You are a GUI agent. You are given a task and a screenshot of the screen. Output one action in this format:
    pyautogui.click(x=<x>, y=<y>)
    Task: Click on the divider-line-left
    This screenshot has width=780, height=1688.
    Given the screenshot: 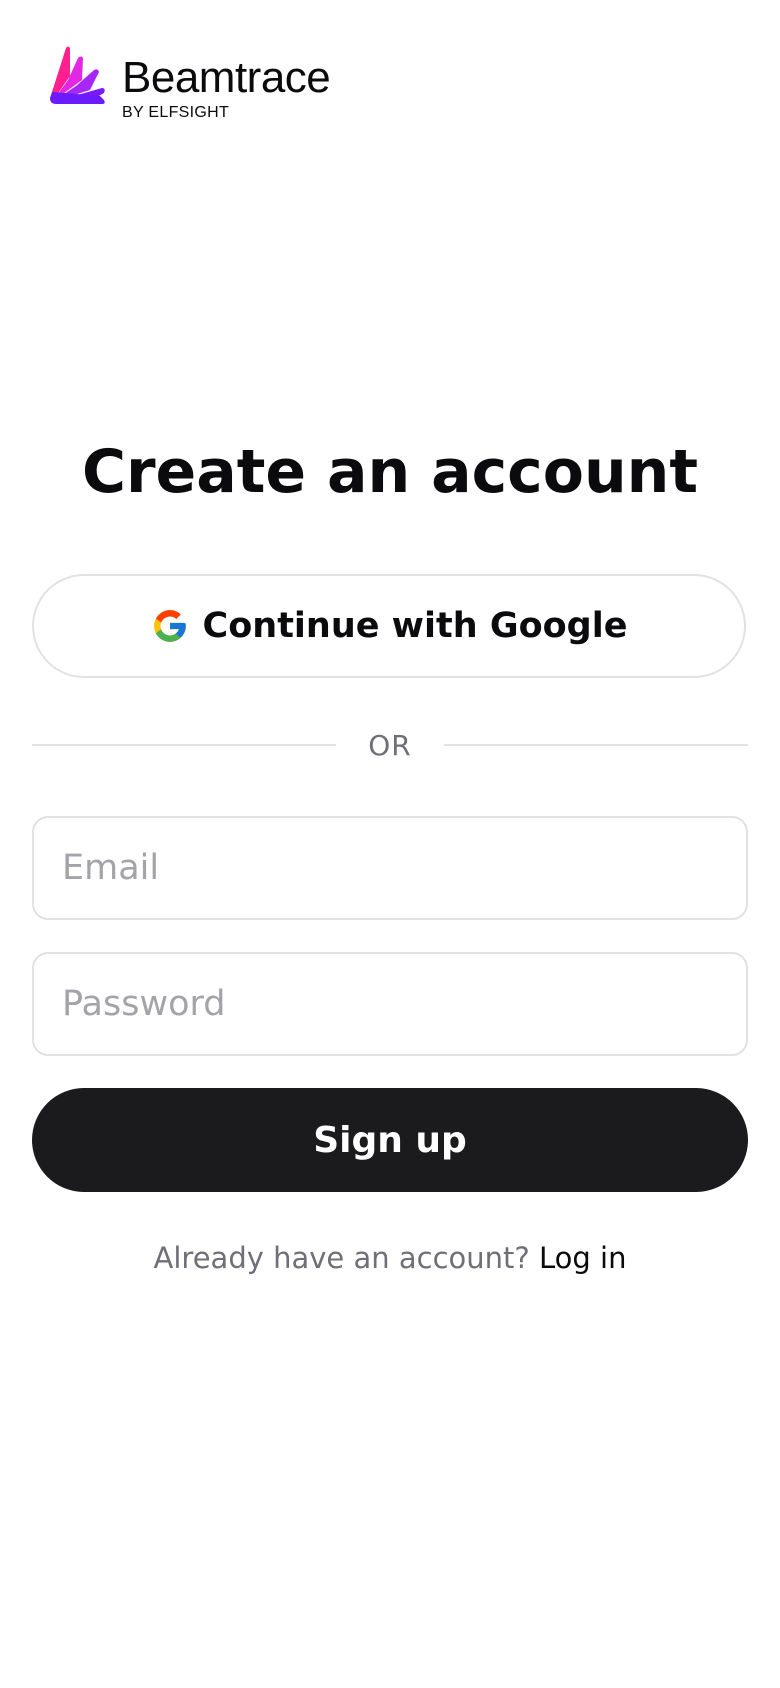 What is the action you would take?
    pyautogui.click(x=184, y=745)
    